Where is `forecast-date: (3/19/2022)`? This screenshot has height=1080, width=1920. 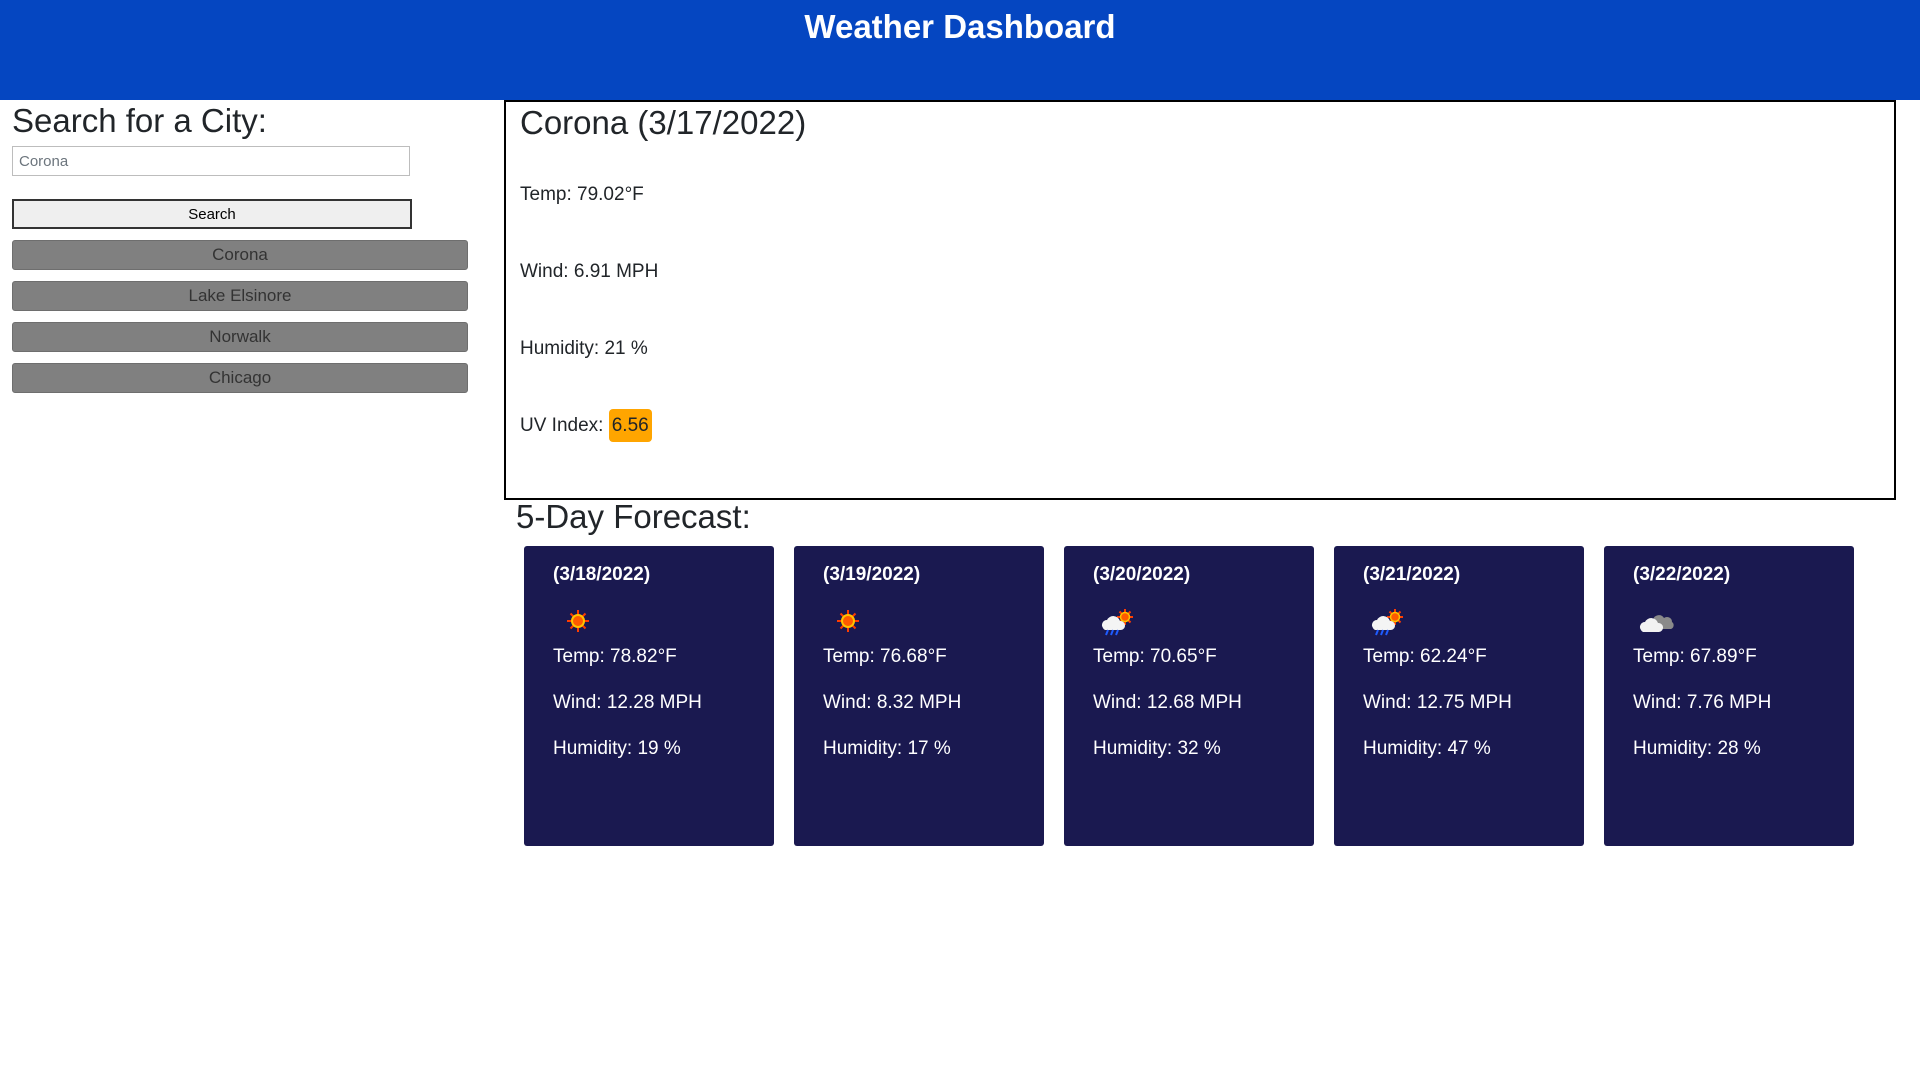 forecast-date: (3/19/2022) is located at coordinates (872, 574).